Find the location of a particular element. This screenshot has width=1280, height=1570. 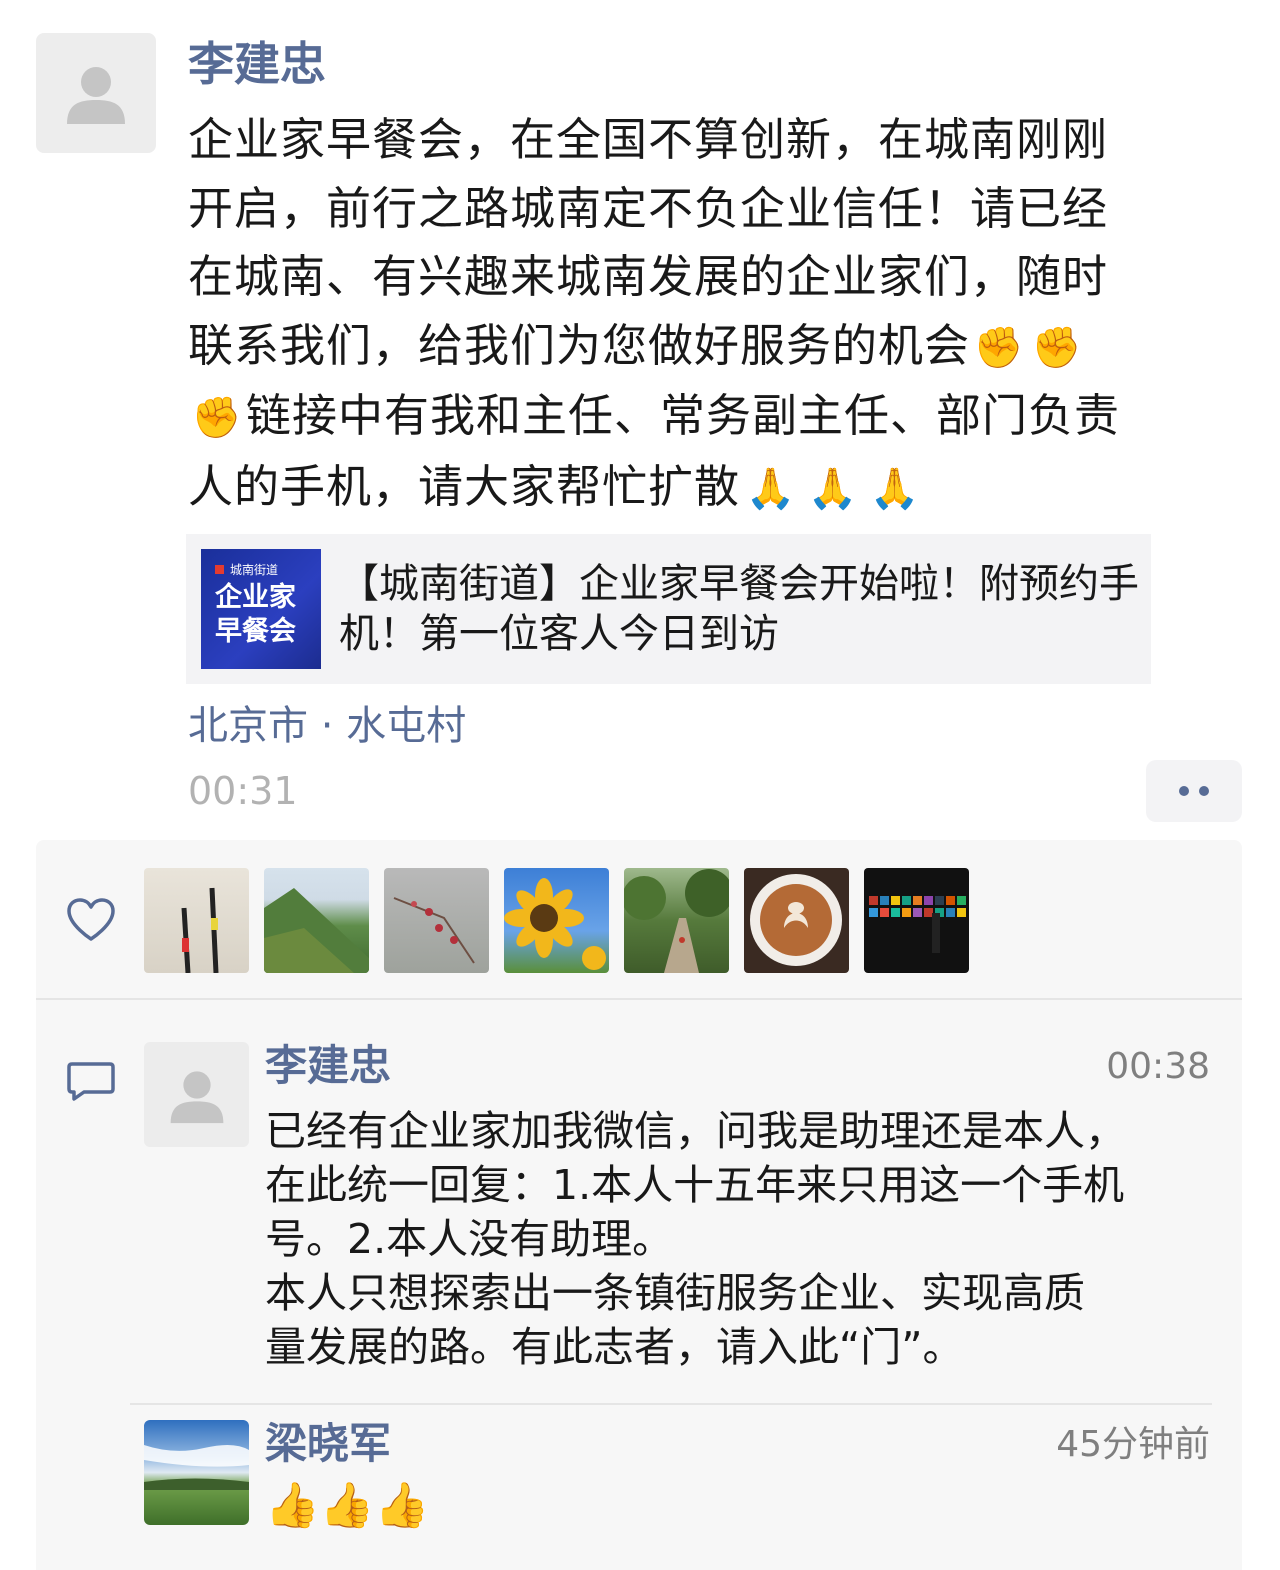

like-avatar-mountain is located at coordinates (316, 920).